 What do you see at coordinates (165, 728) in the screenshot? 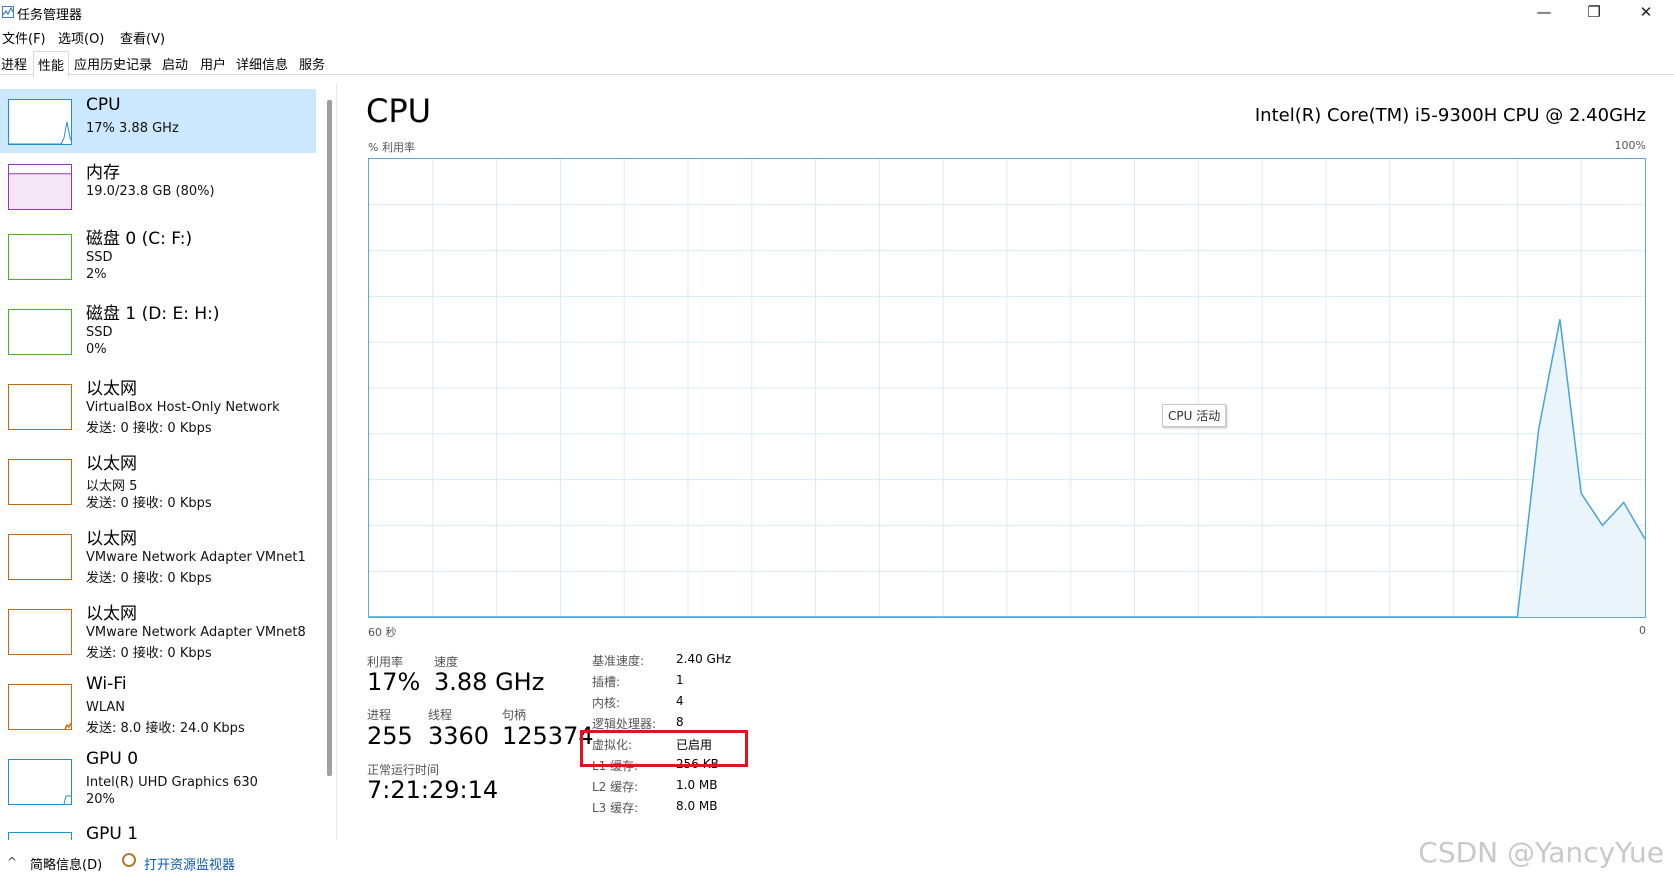
I see `sidebar-subtitle: 发送: 8.0 接收: 24.0 Kbps` at bounding box center [165, 728].